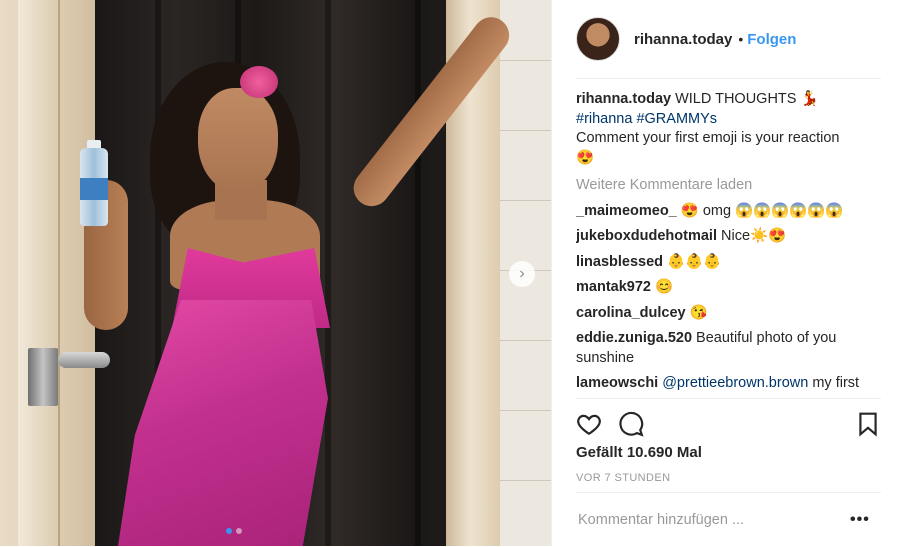 The width and height of the screenshot is (900, 547). Describe the element at coordinates (631, 313) in the screenshot. I see `comment-username: carolina_dulcey` at that location.